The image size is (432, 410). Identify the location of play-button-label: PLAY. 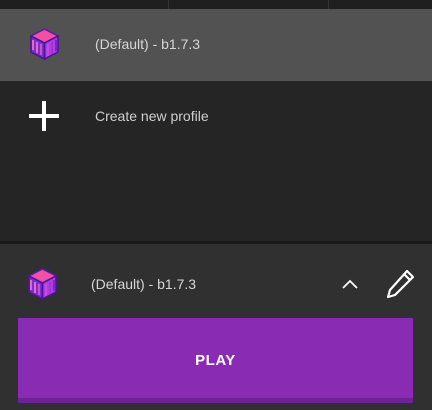
(215, 360).